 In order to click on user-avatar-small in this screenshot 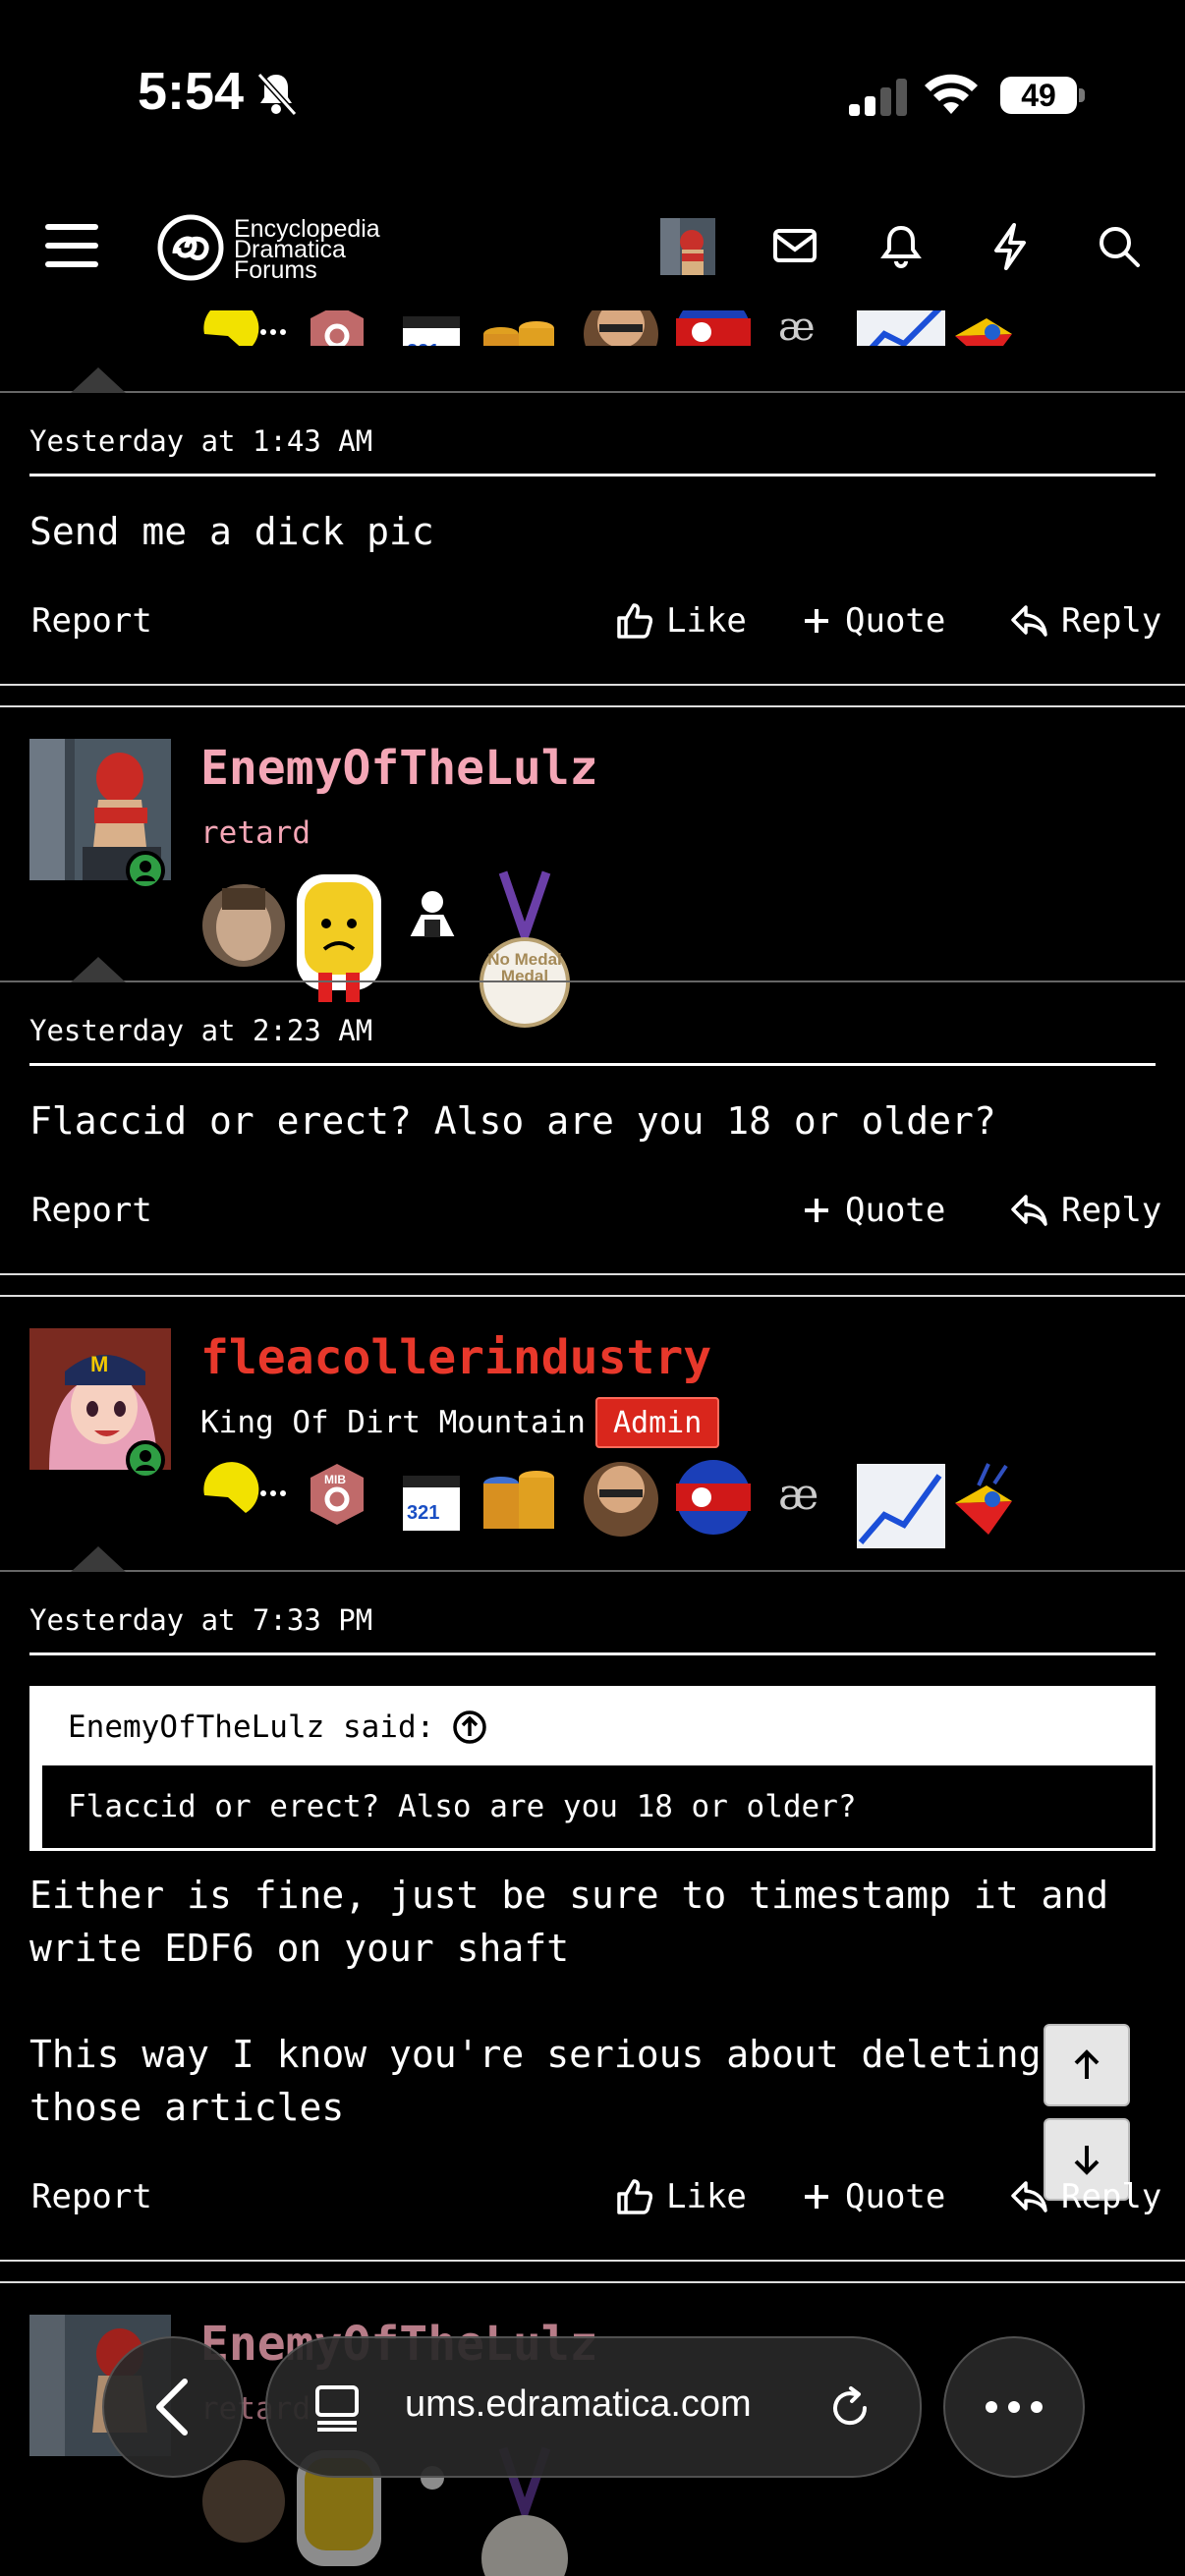, I will do `click(688, 246)`.